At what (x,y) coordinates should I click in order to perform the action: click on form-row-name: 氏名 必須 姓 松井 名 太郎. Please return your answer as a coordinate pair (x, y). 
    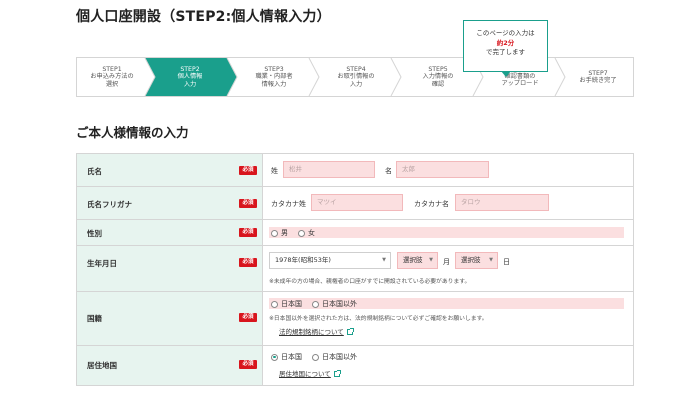
    Looking at the image, I should click on (355, 170).